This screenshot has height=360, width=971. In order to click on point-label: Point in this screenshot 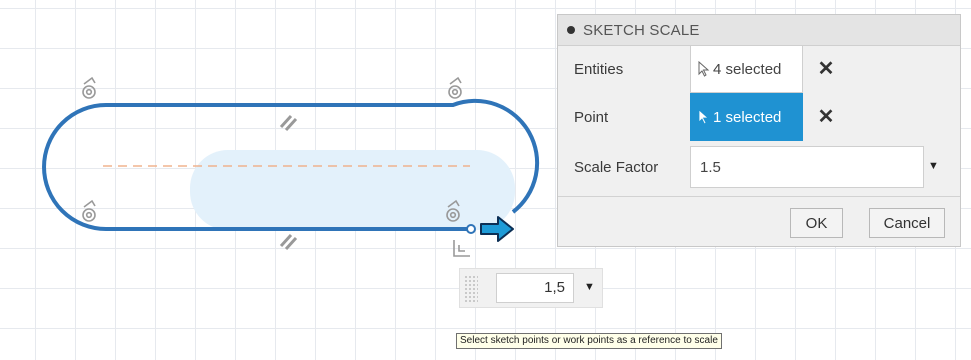, I will do `click(591, 117)`.